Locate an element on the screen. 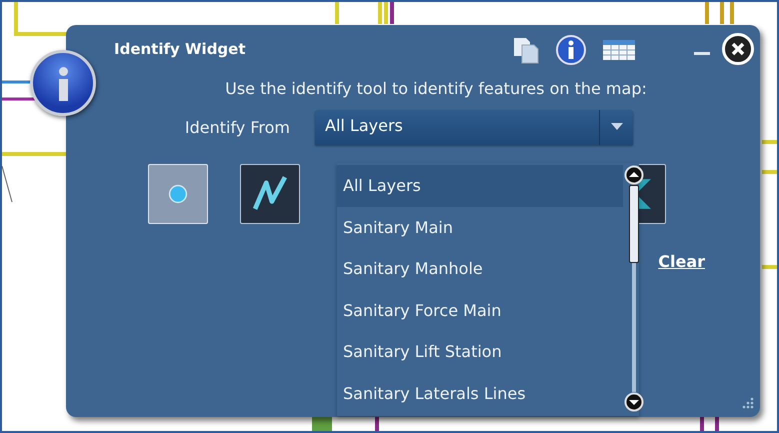  dropdown-option: Sanitary Lift Station is located at coordinates (480, 351).